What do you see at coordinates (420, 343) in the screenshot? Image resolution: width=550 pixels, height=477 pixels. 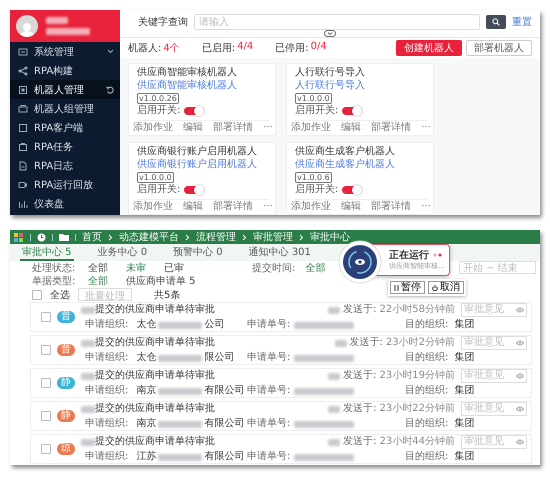 I see `sent-time: 23小时2分钟前` at bounding box center [420, 343].